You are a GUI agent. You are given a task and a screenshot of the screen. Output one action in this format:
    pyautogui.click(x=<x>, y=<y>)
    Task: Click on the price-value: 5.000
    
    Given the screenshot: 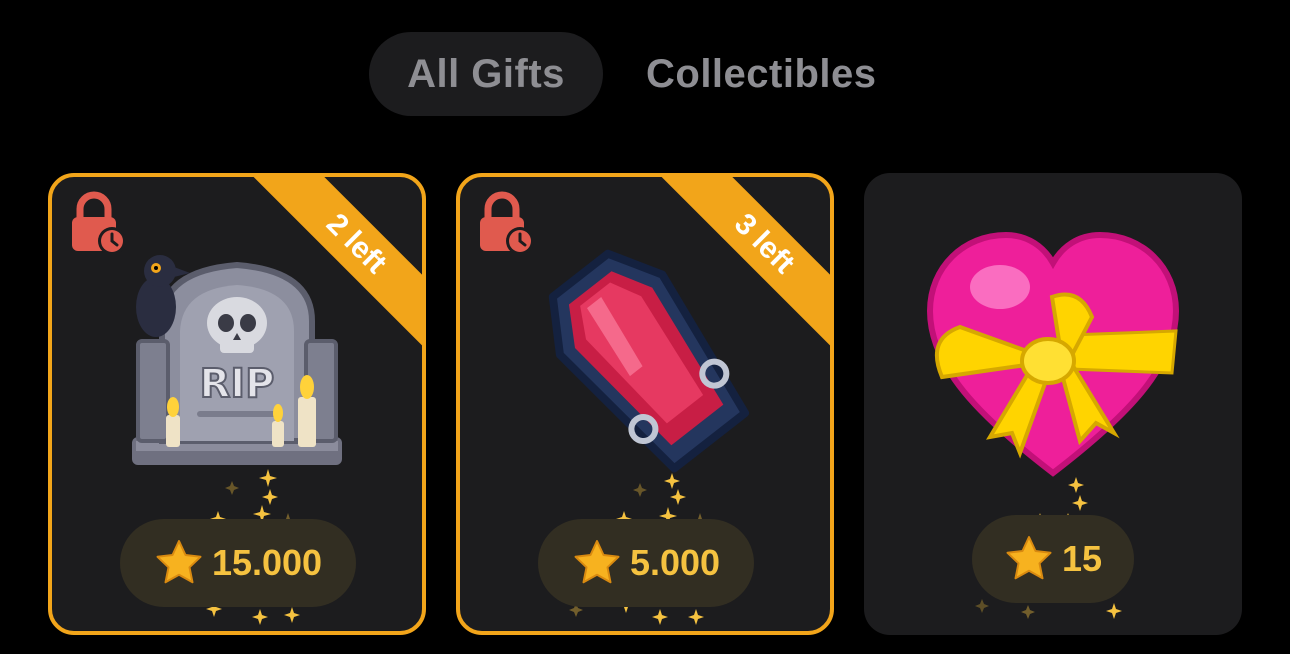 What is the action you would take?
    pyautogui.click(x=675, y=562)
    